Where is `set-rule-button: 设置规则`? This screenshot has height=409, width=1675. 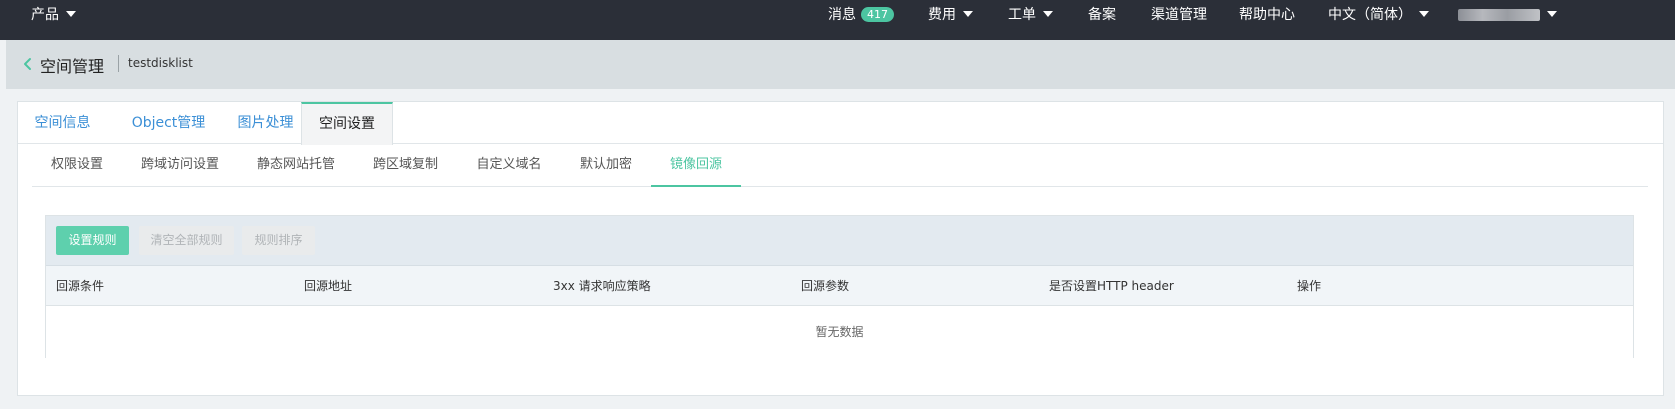
set-rule-button: 设置规则 is located at coordinates (92, 240).